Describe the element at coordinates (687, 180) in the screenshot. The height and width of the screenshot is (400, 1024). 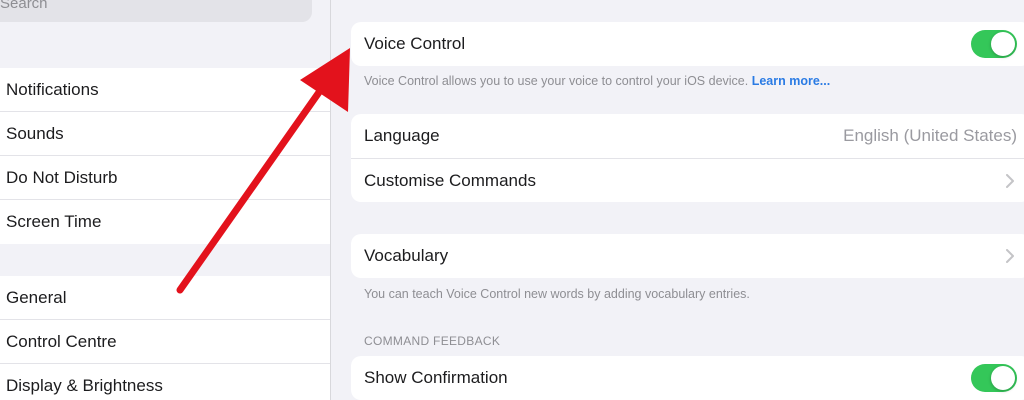
I see `customise-commands-row: Customise Commands` at that location.